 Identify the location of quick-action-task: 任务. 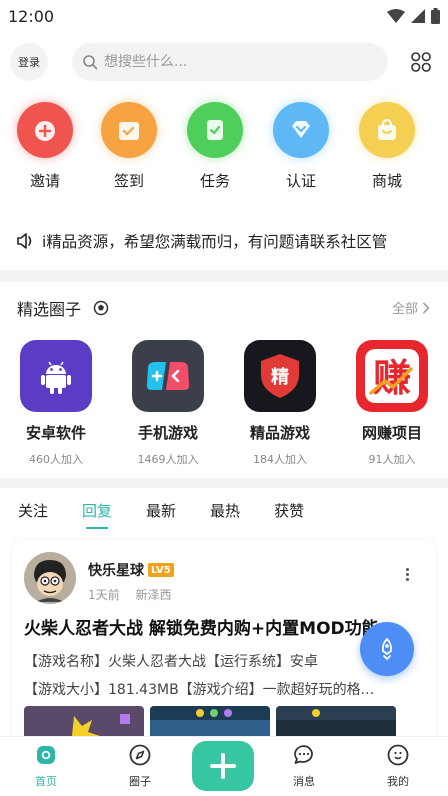
(215, 146).